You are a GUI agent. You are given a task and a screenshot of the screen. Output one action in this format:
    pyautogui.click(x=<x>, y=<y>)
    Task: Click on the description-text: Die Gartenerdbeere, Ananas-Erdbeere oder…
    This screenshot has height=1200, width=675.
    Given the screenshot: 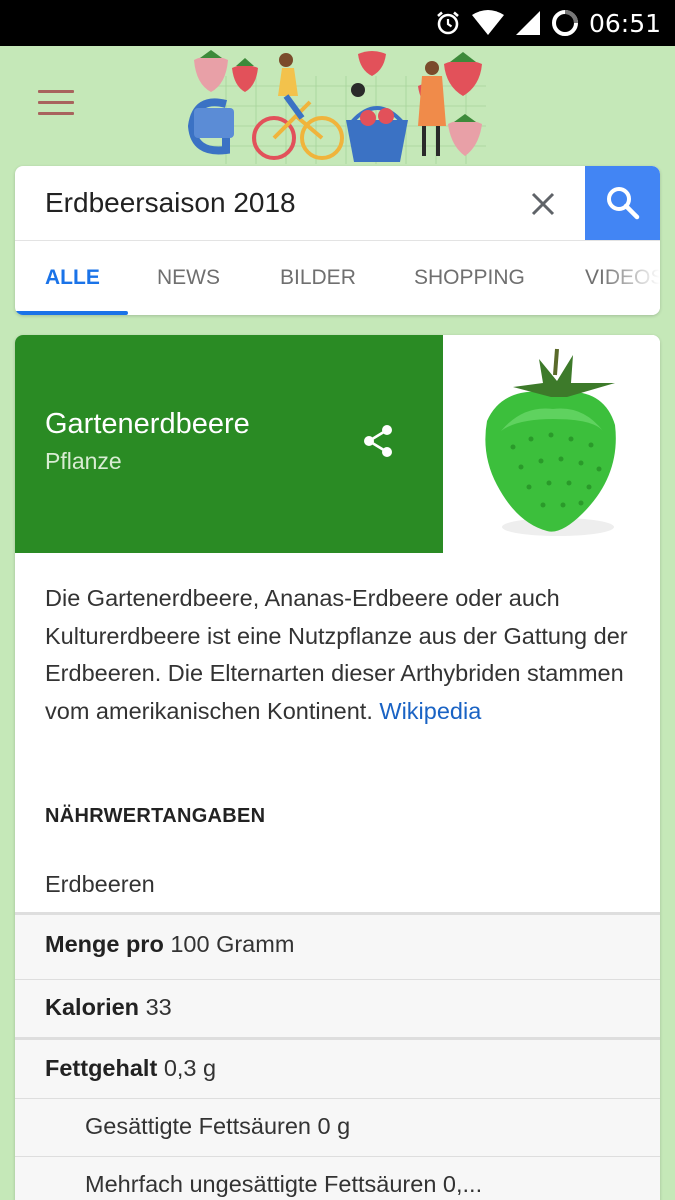 What is the action you would take?
    pyautogui.click(x=336, y=654)
    